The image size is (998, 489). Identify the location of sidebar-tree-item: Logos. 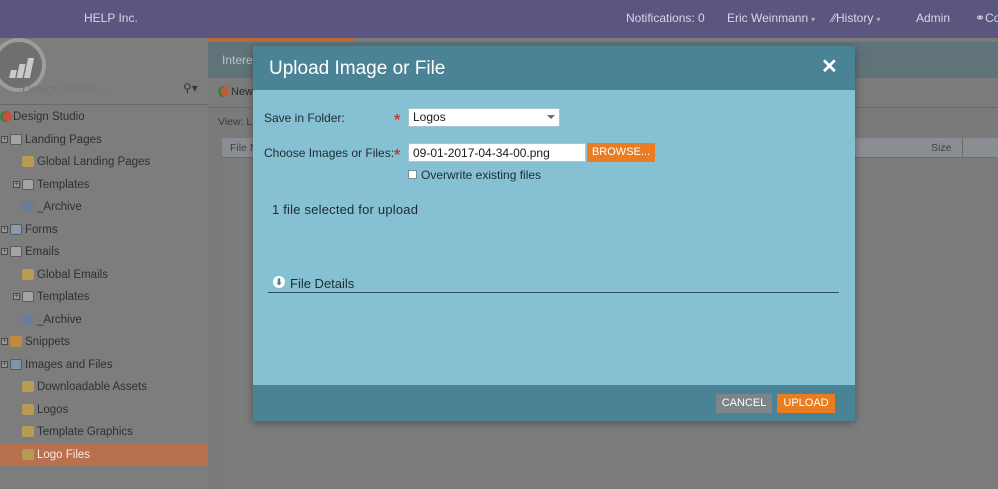
(104, 410).